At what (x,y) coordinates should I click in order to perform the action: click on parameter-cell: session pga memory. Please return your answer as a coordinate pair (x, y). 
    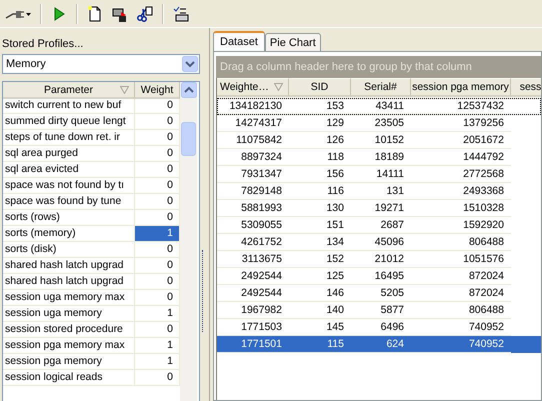
    Looking at the image, I should click on (69, 362).